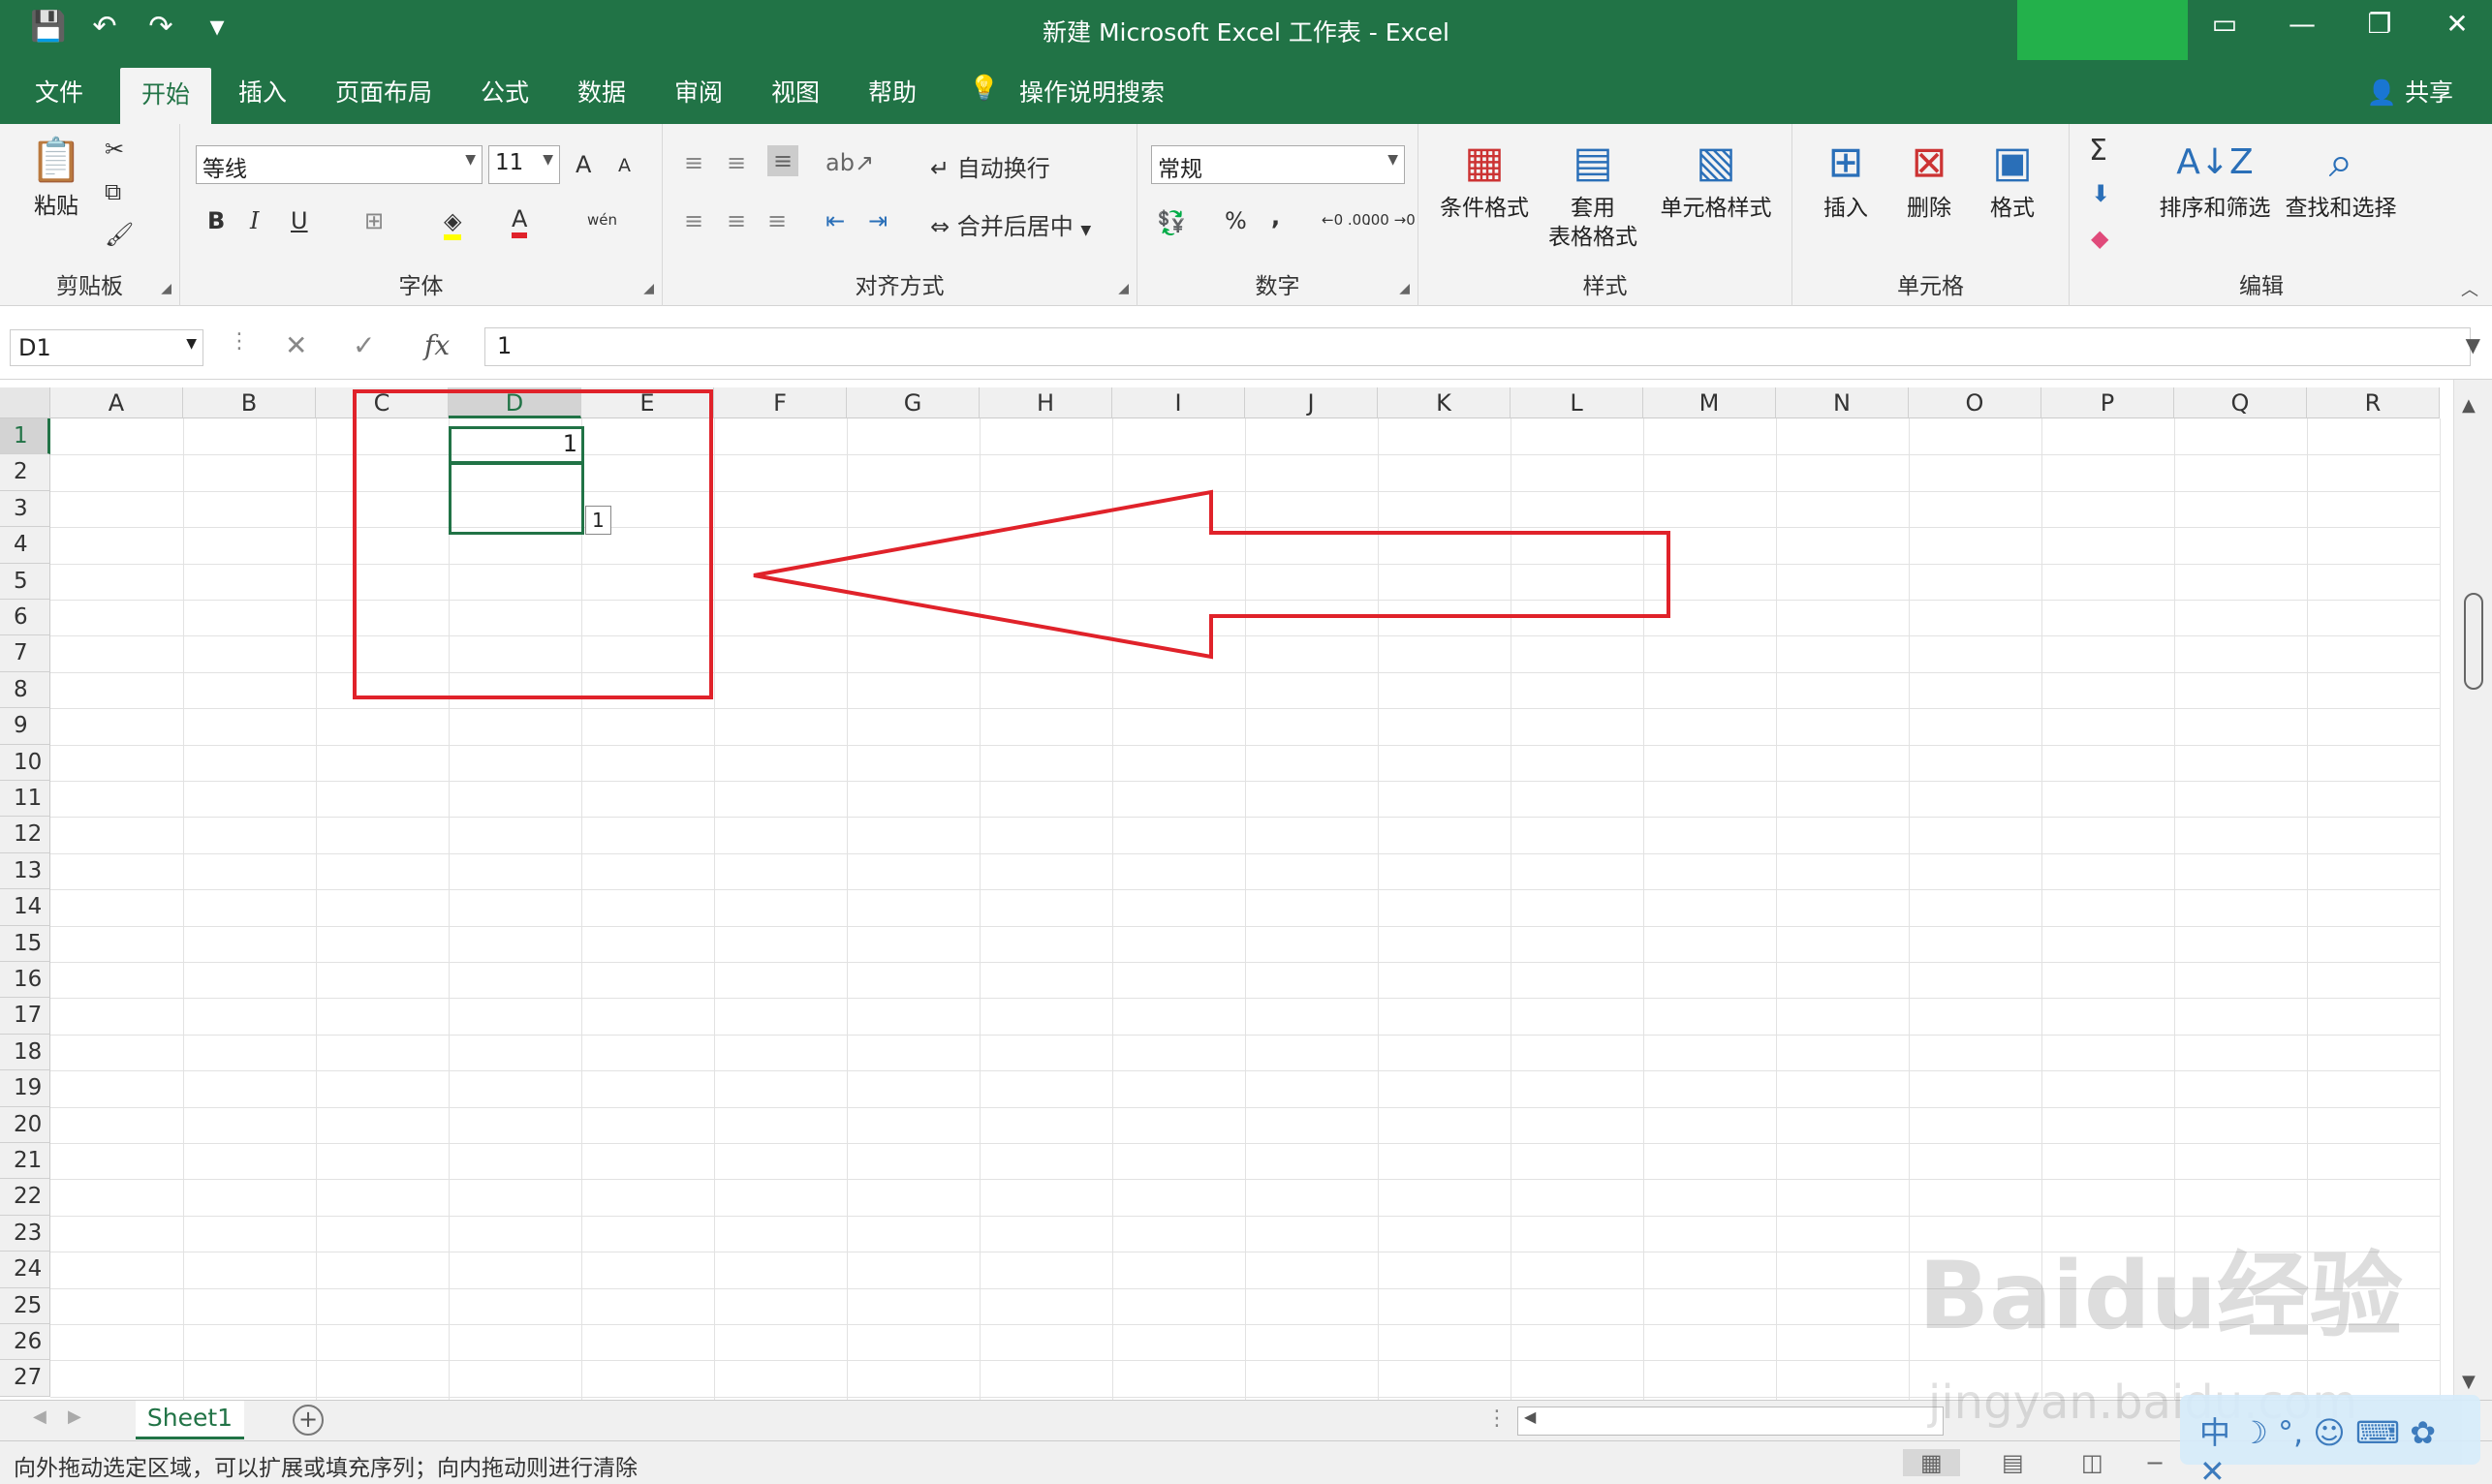 The height and width of the screenshot is (1484, 2492). What do you see at coordinates (383, 91) in the screenshot?
I see `tab-page-layout: 页面布局` at bounding box center [383, 91].